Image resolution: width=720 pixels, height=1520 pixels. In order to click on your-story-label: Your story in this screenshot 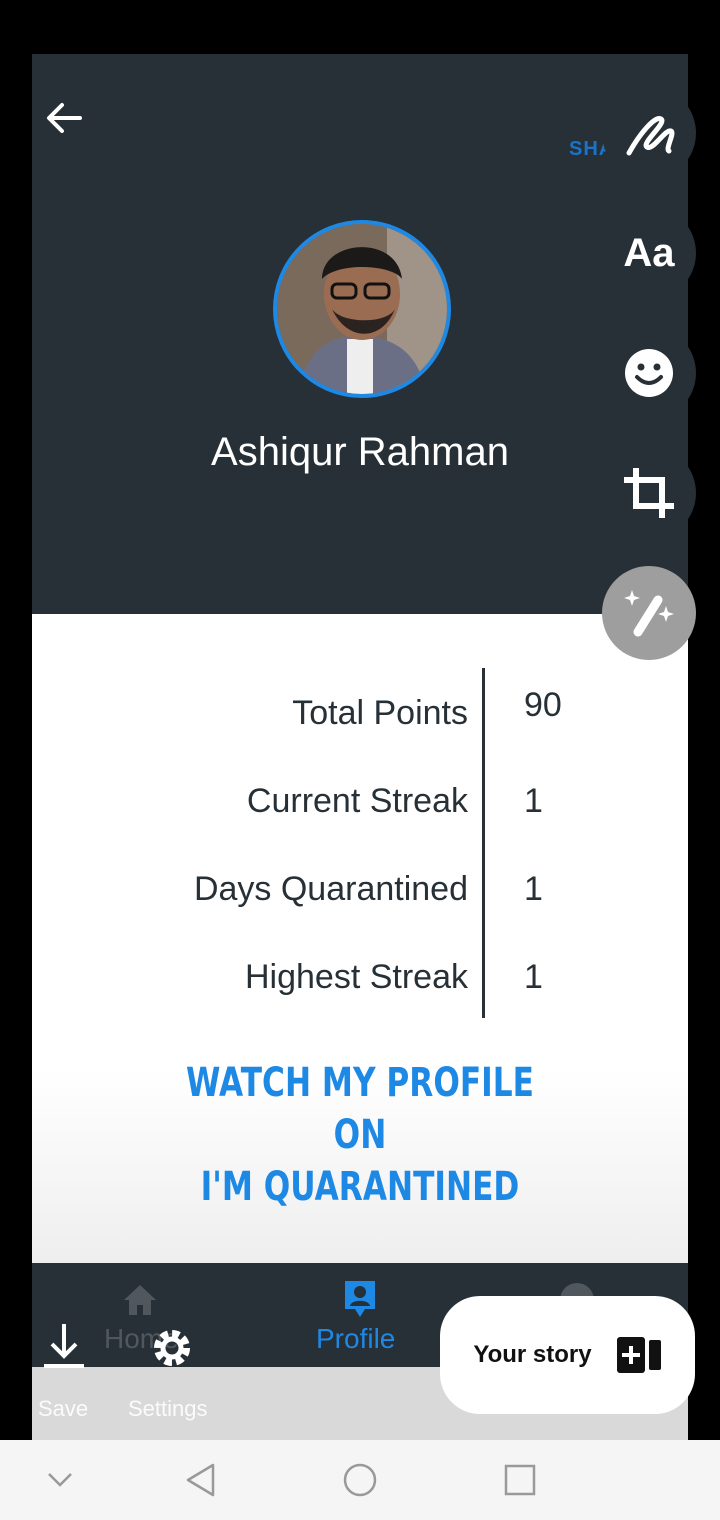, I will do `click(532, 1354)`.